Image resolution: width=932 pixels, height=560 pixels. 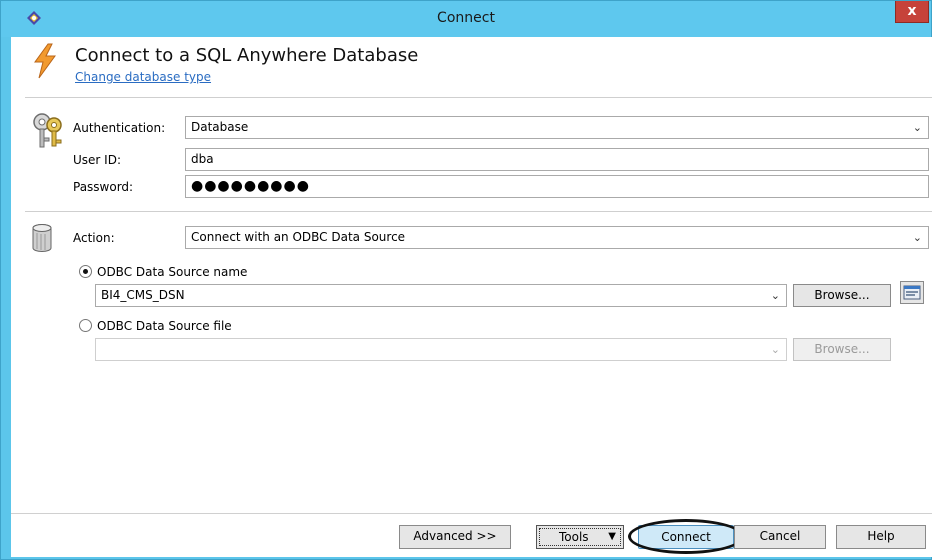 What do you see at coordinates (881, 537) in the screenshot?
I see `help-button: Help` at bounding box center [881, 537].